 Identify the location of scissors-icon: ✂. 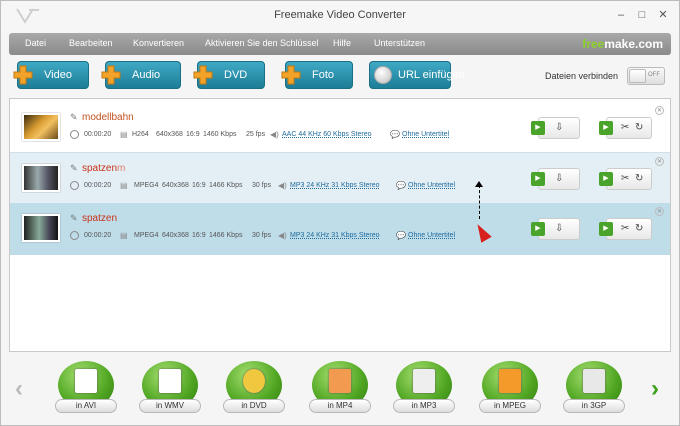
(625, 127).